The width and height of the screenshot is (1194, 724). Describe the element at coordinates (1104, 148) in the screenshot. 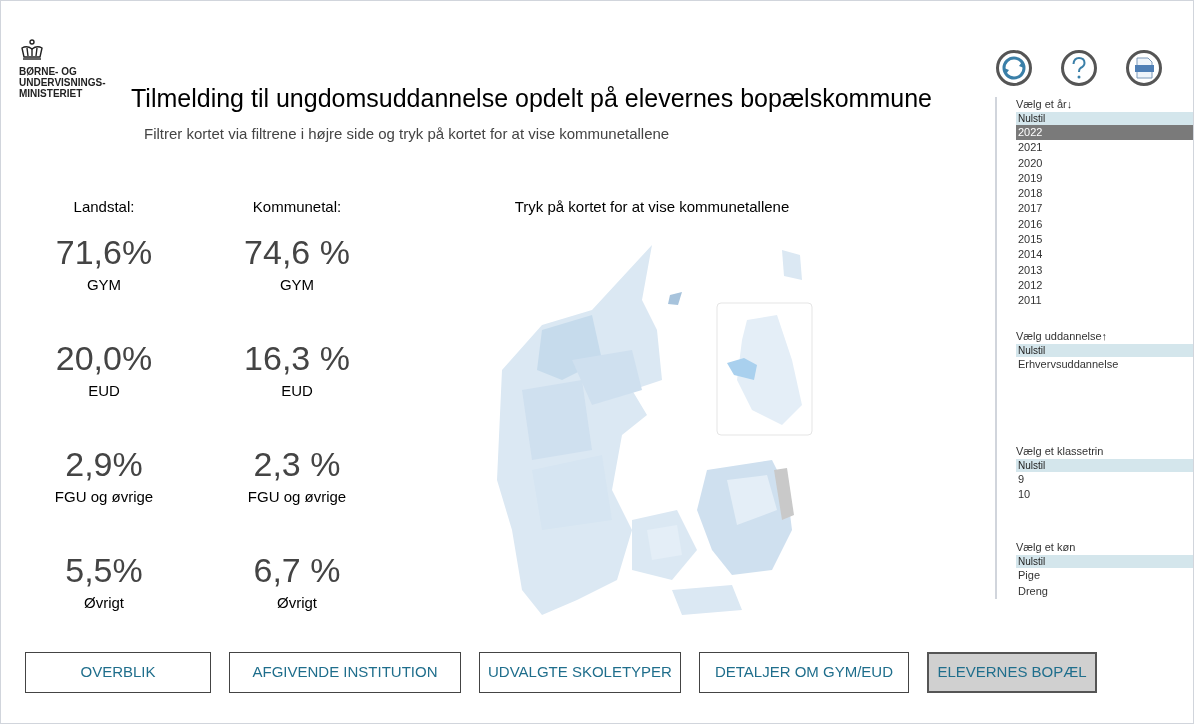

I see `filter-option: 2021` at that location.